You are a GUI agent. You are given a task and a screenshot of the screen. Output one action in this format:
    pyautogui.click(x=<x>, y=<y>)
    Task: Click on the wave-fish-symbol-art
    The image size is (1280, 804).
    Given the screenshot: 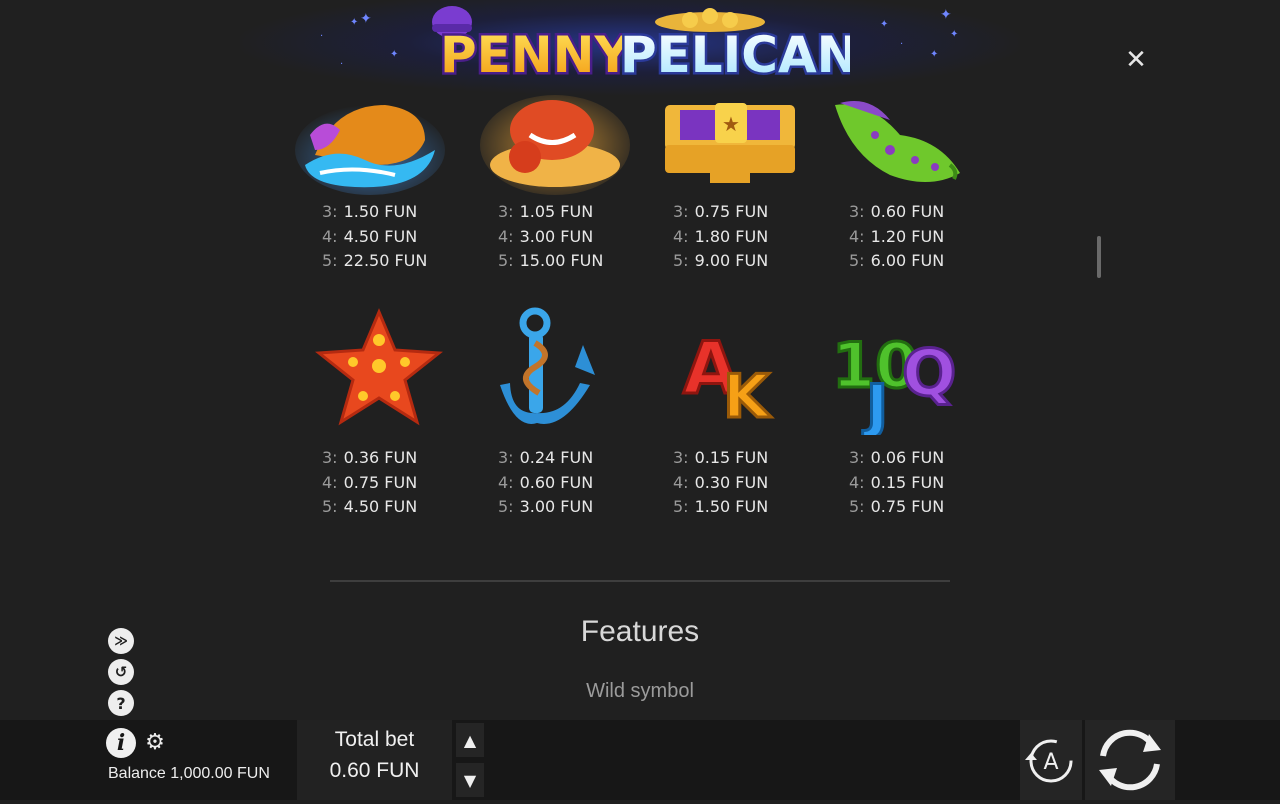 What is the action you would take?
    pyautogui.click(x=370, y=150)
    